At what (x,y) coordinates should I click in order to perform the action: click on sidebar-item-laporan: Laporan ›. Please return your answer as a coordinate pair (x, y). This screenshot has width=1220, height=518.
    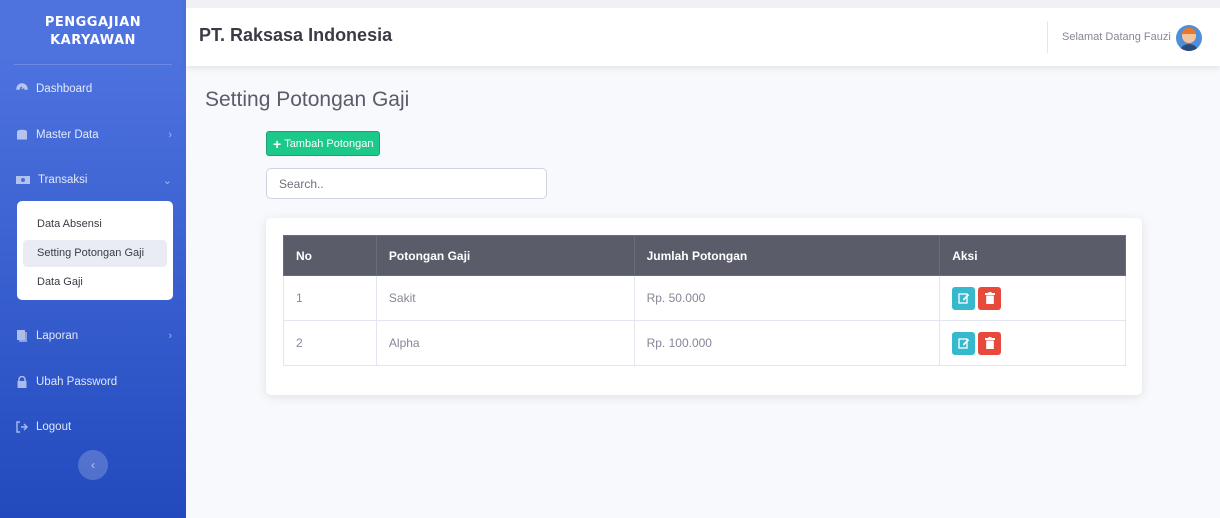
    Looking at the image, I should click on (93, 336).